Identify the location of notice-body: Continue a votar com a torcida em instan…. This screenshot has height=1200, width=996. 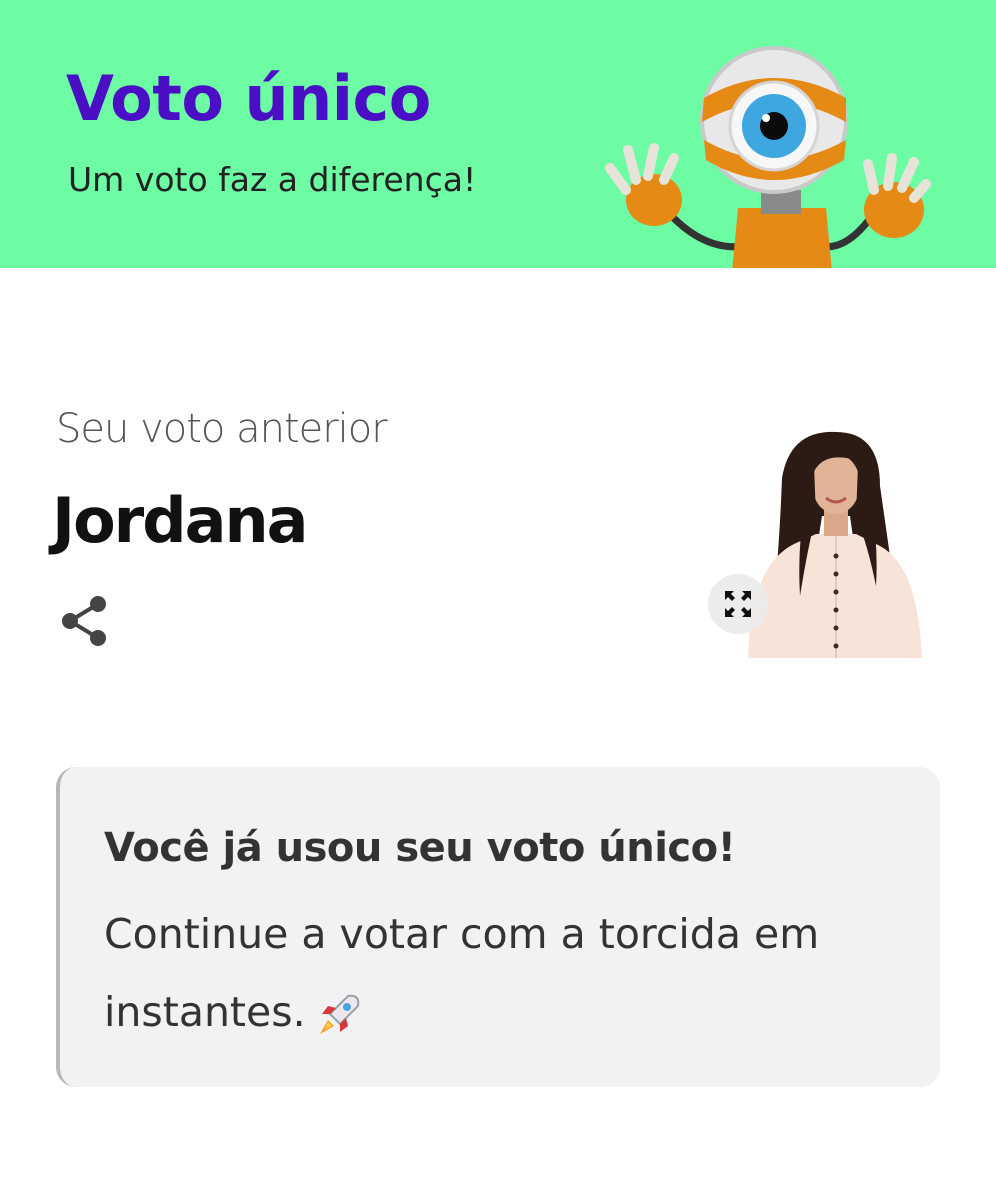
(484, 973).